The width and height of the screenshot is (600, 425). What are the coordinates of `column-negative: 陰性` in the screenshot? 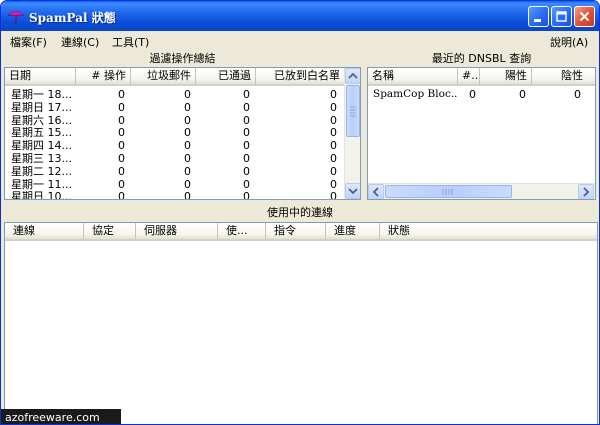 It's located at (559, 76).